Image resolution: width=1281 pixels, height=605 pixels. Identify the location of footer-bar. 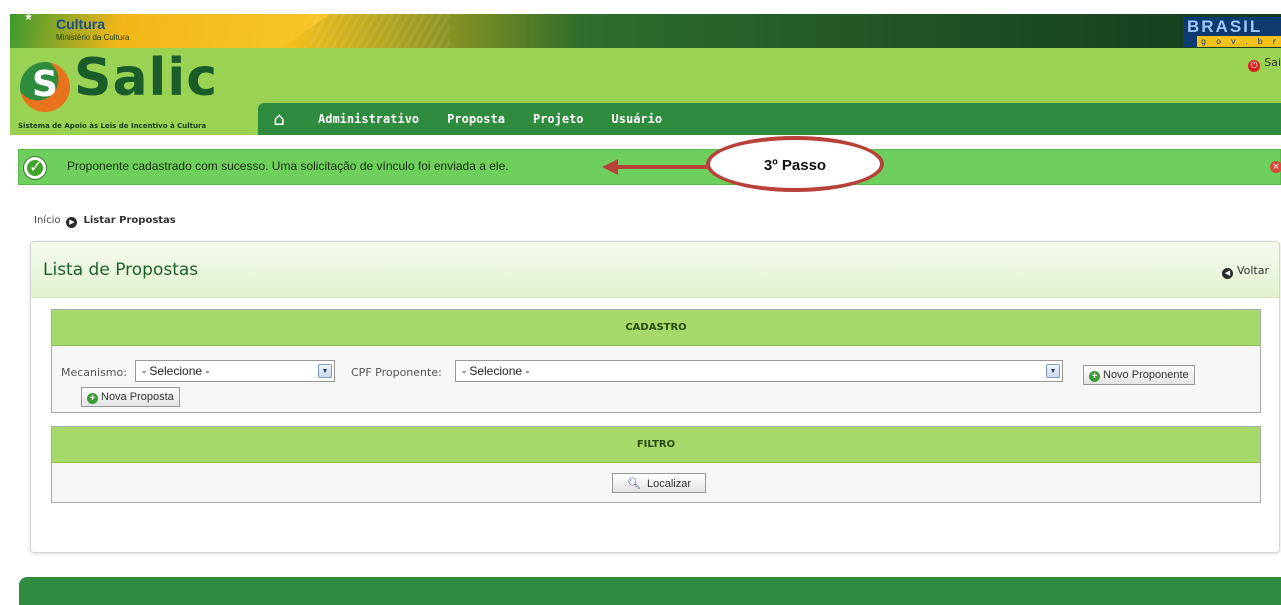
(650, 591).